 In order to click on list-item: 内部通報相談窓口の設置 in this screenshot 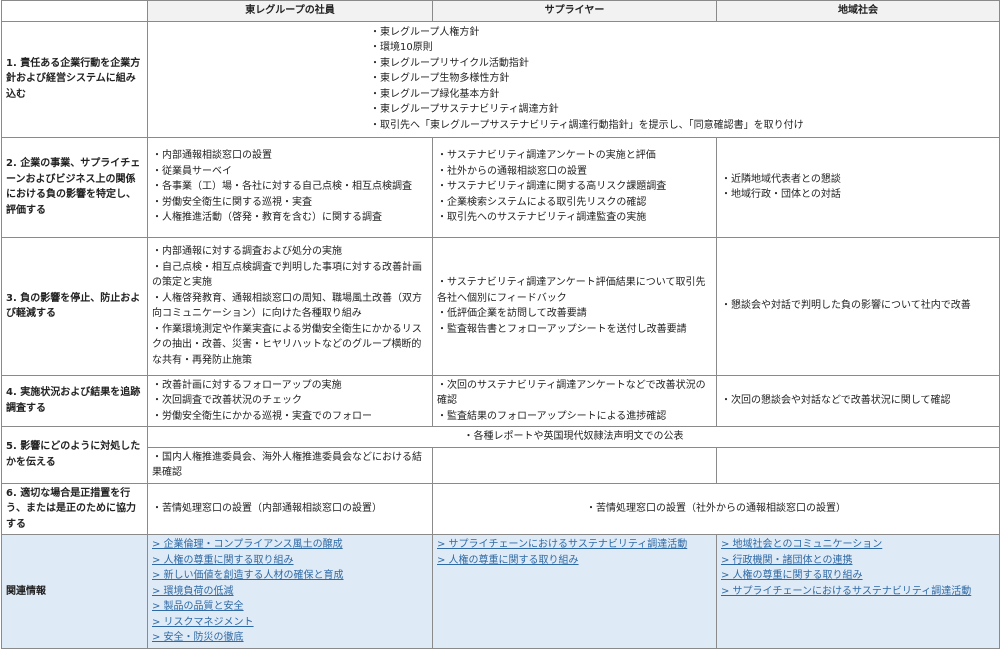, I will do `click(290, 156)`.